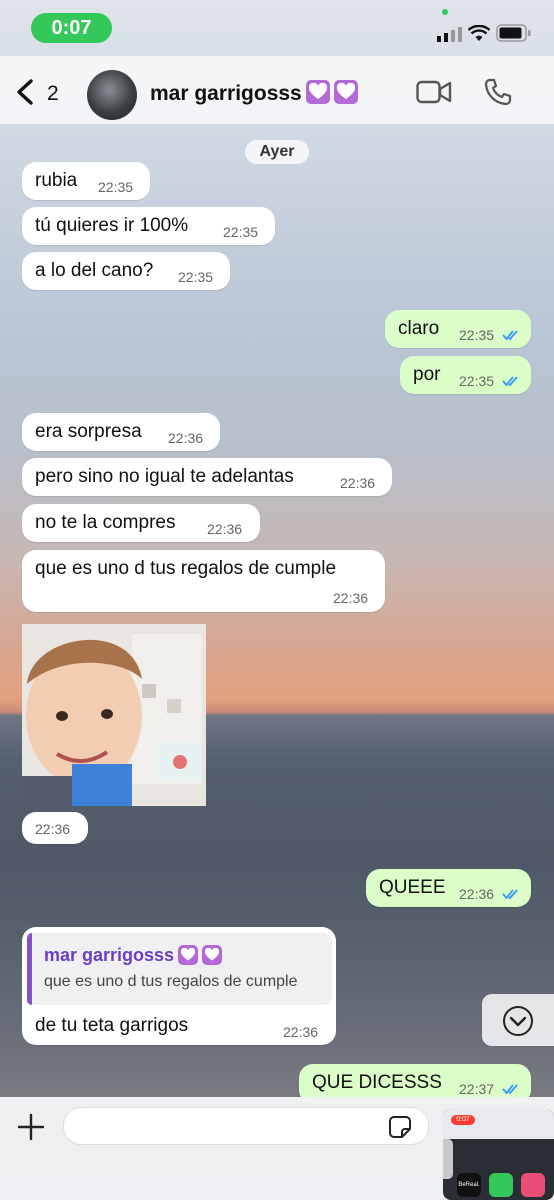 This screenshot has height=1200, width=554. I want to click on child-photo-image, so click(114, 715).